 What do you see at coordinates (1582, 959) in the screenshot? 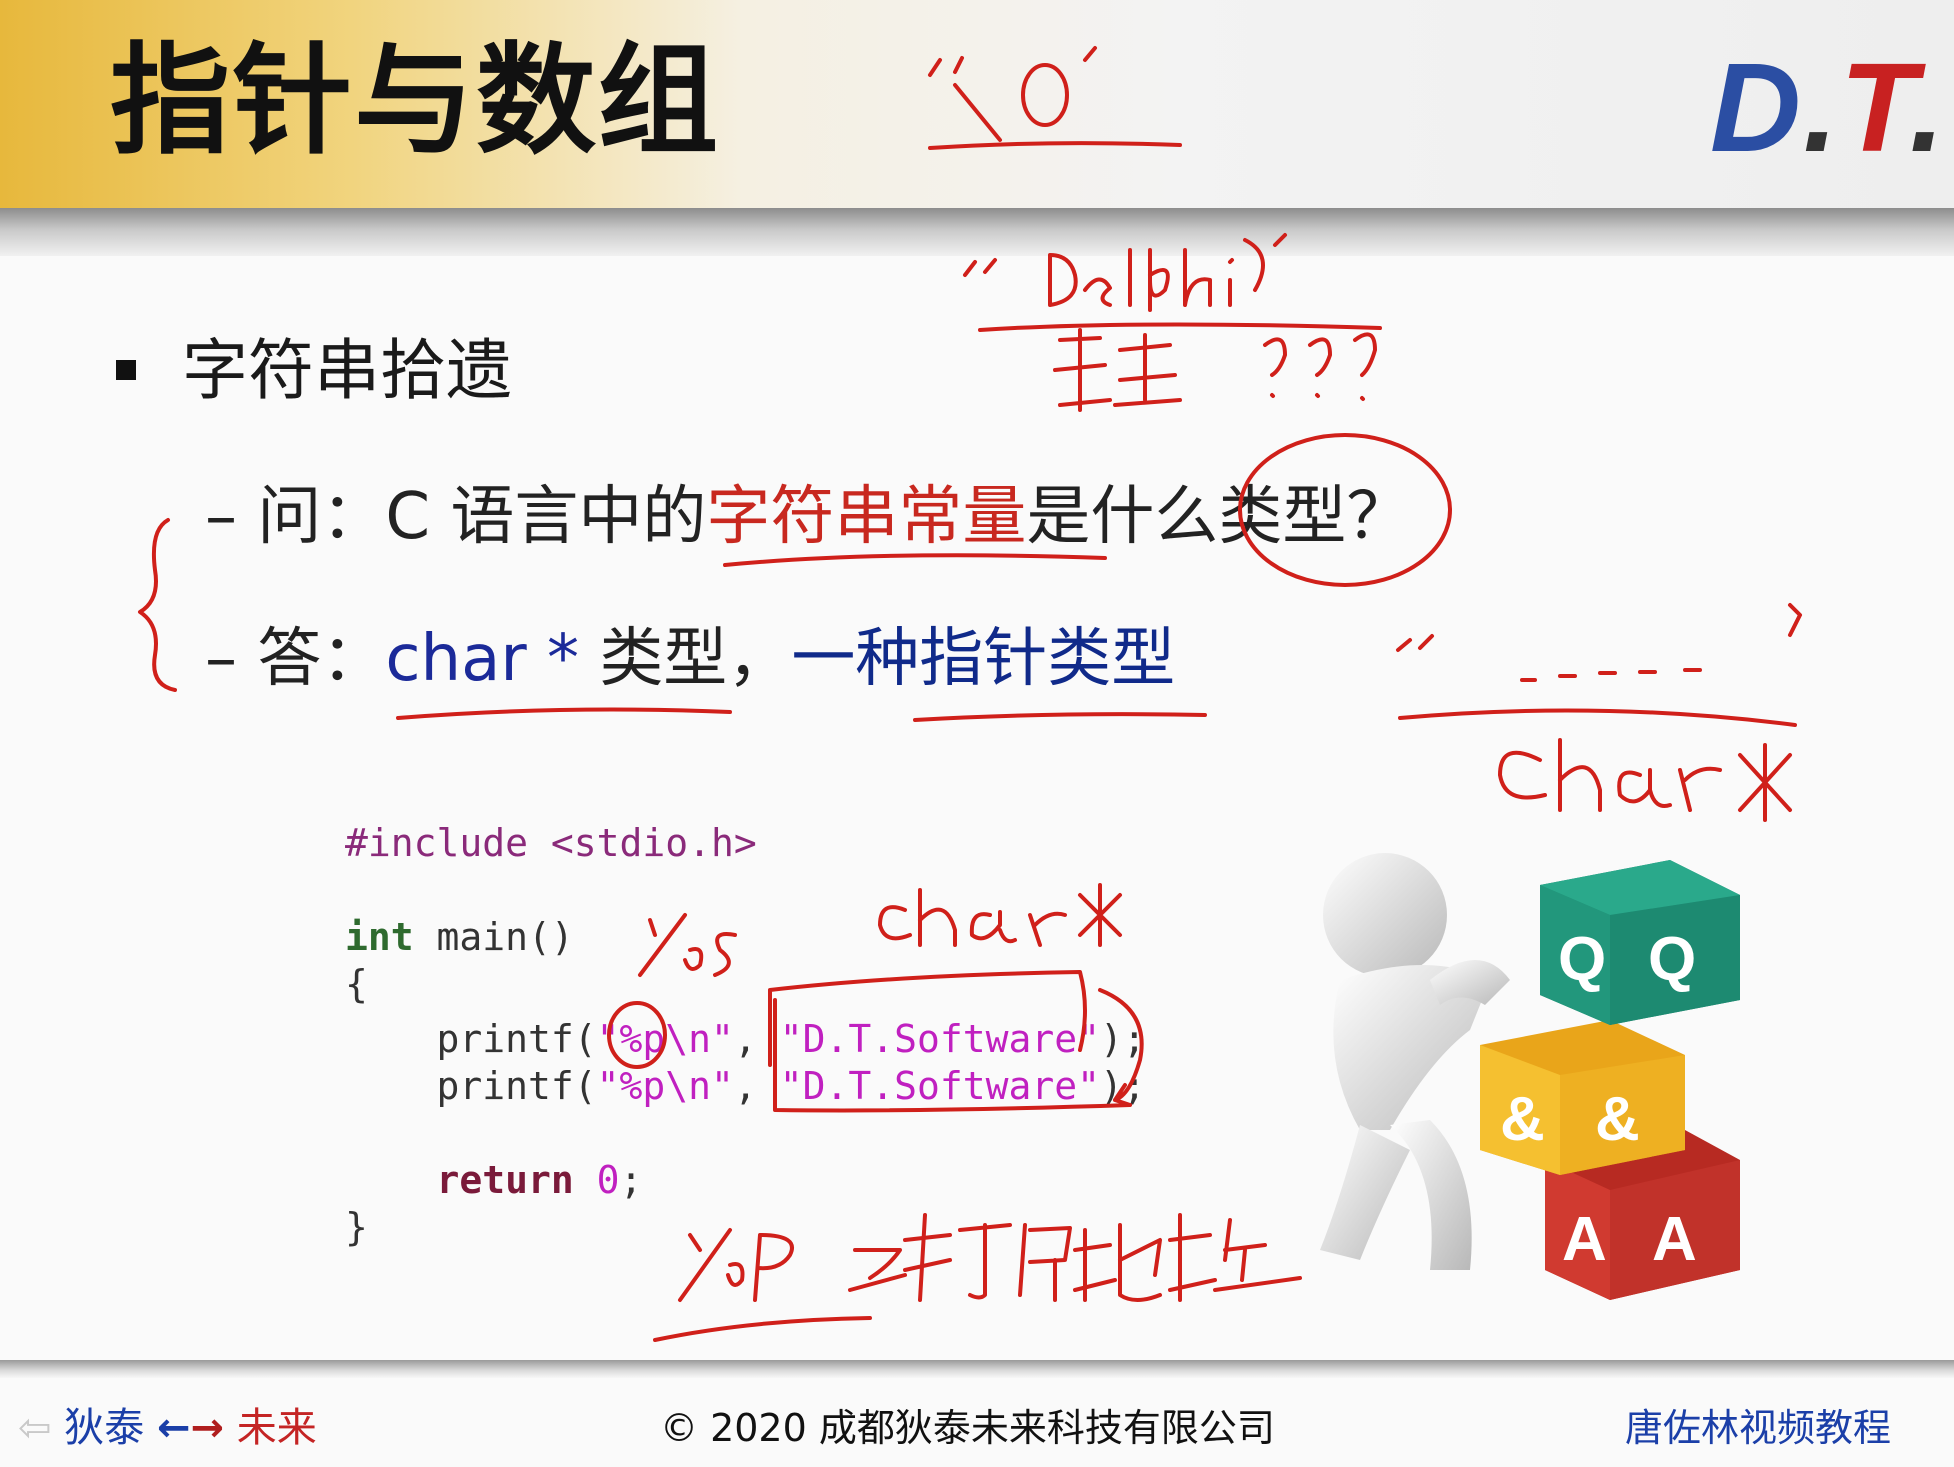
I see `cube-label-q-left: Q` at bounding box center [1582, 959].